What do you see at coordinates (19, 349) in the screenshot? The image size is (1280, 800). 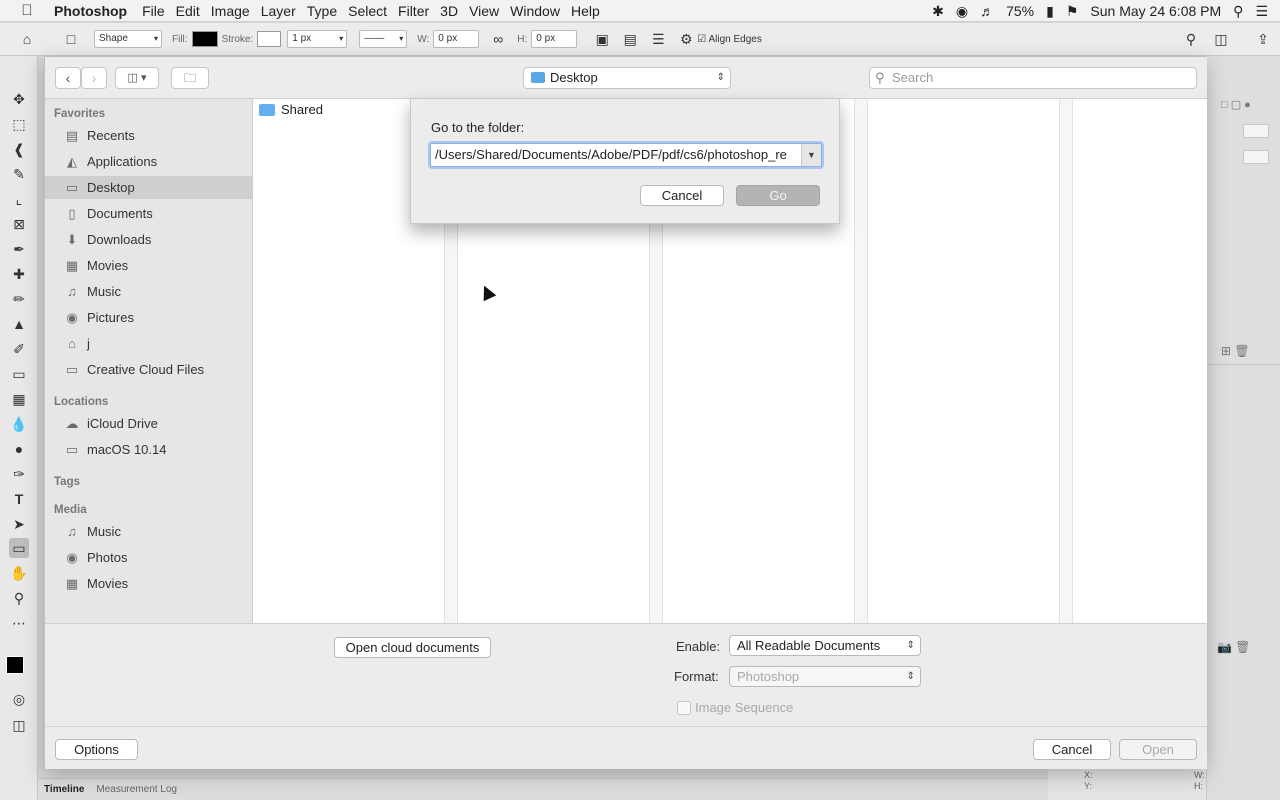 I see `history-brush-tool-icon: ✐` at bounding box center [19, 349].